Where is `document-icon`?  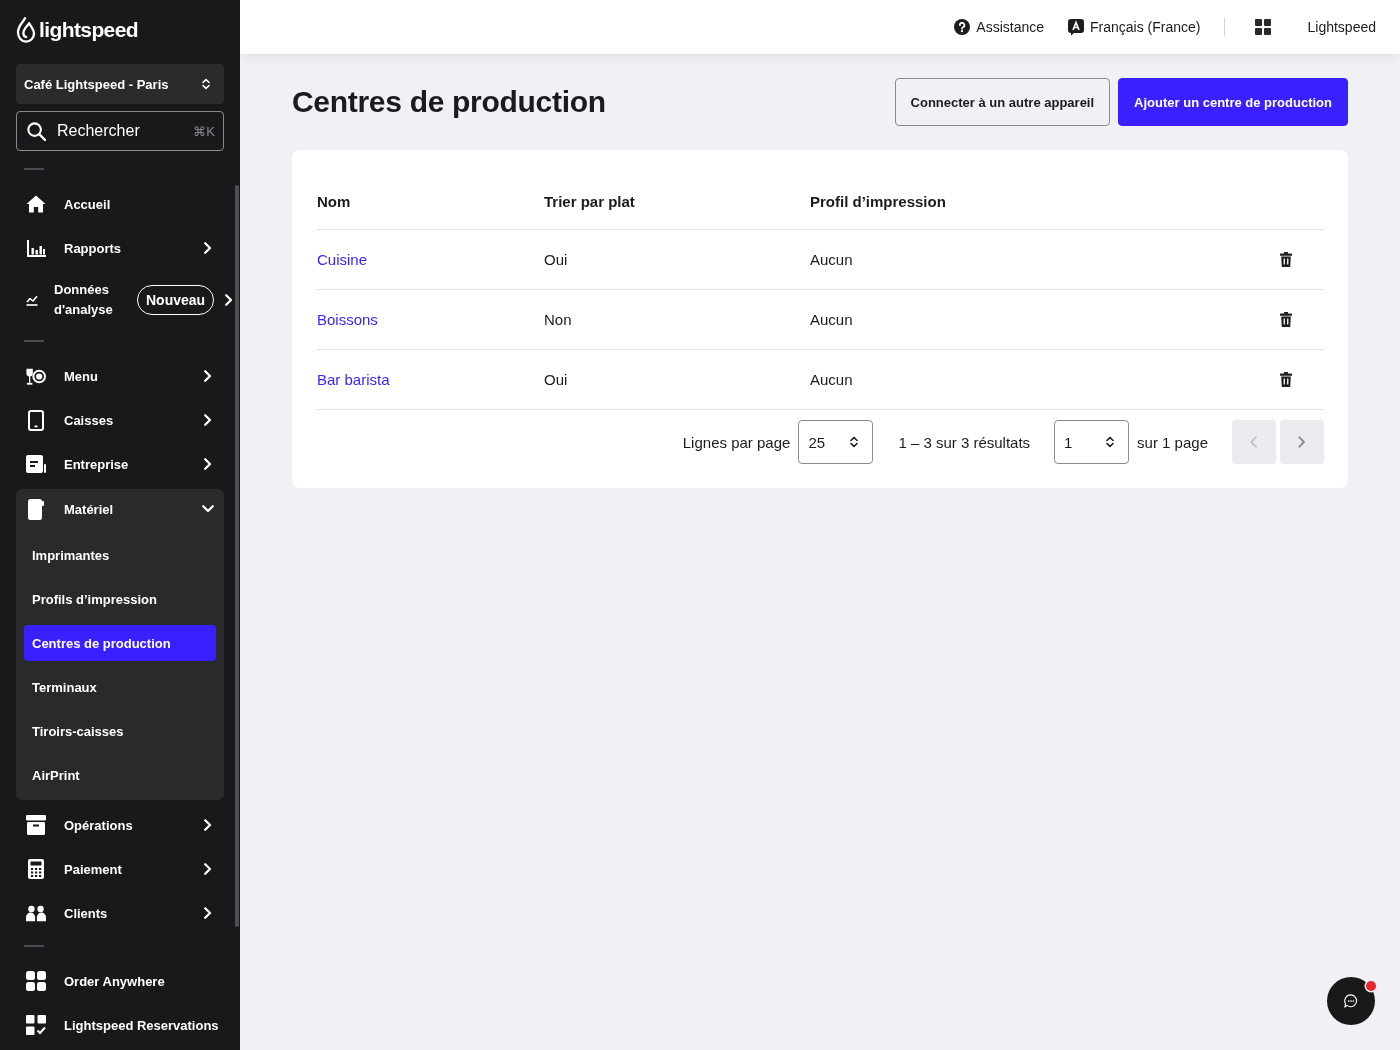
document-icon is located at coordinates (36, 464).